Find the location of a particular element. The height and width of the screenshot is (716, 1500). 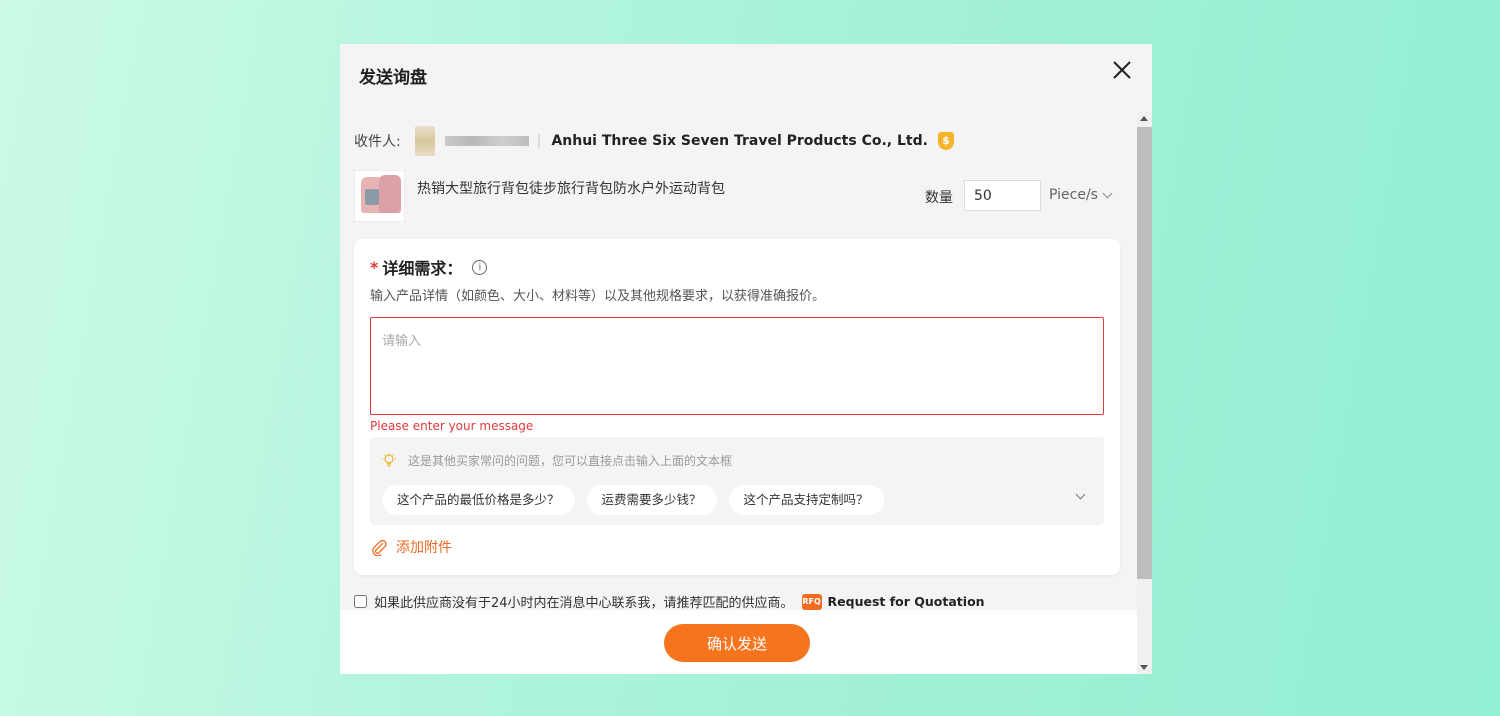

modal-footer: 确认发送 is located at coordinates (738, 642).